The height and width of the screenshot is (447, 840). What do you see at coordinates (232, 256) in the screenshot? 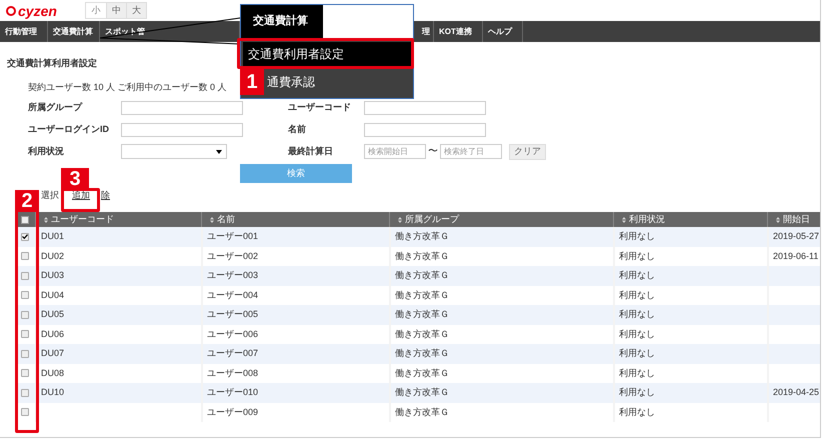
I see `table-cell-text: ユーザー002` at bounding box center [232, 256].